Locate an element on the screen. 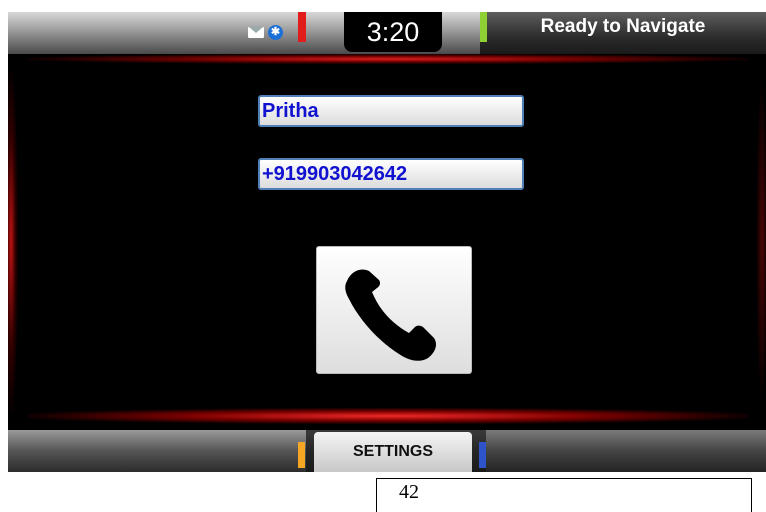 The width and height of the screenshot is (766, 512). bottom-bar: SETTINGS is located at coordinates (387, 451).